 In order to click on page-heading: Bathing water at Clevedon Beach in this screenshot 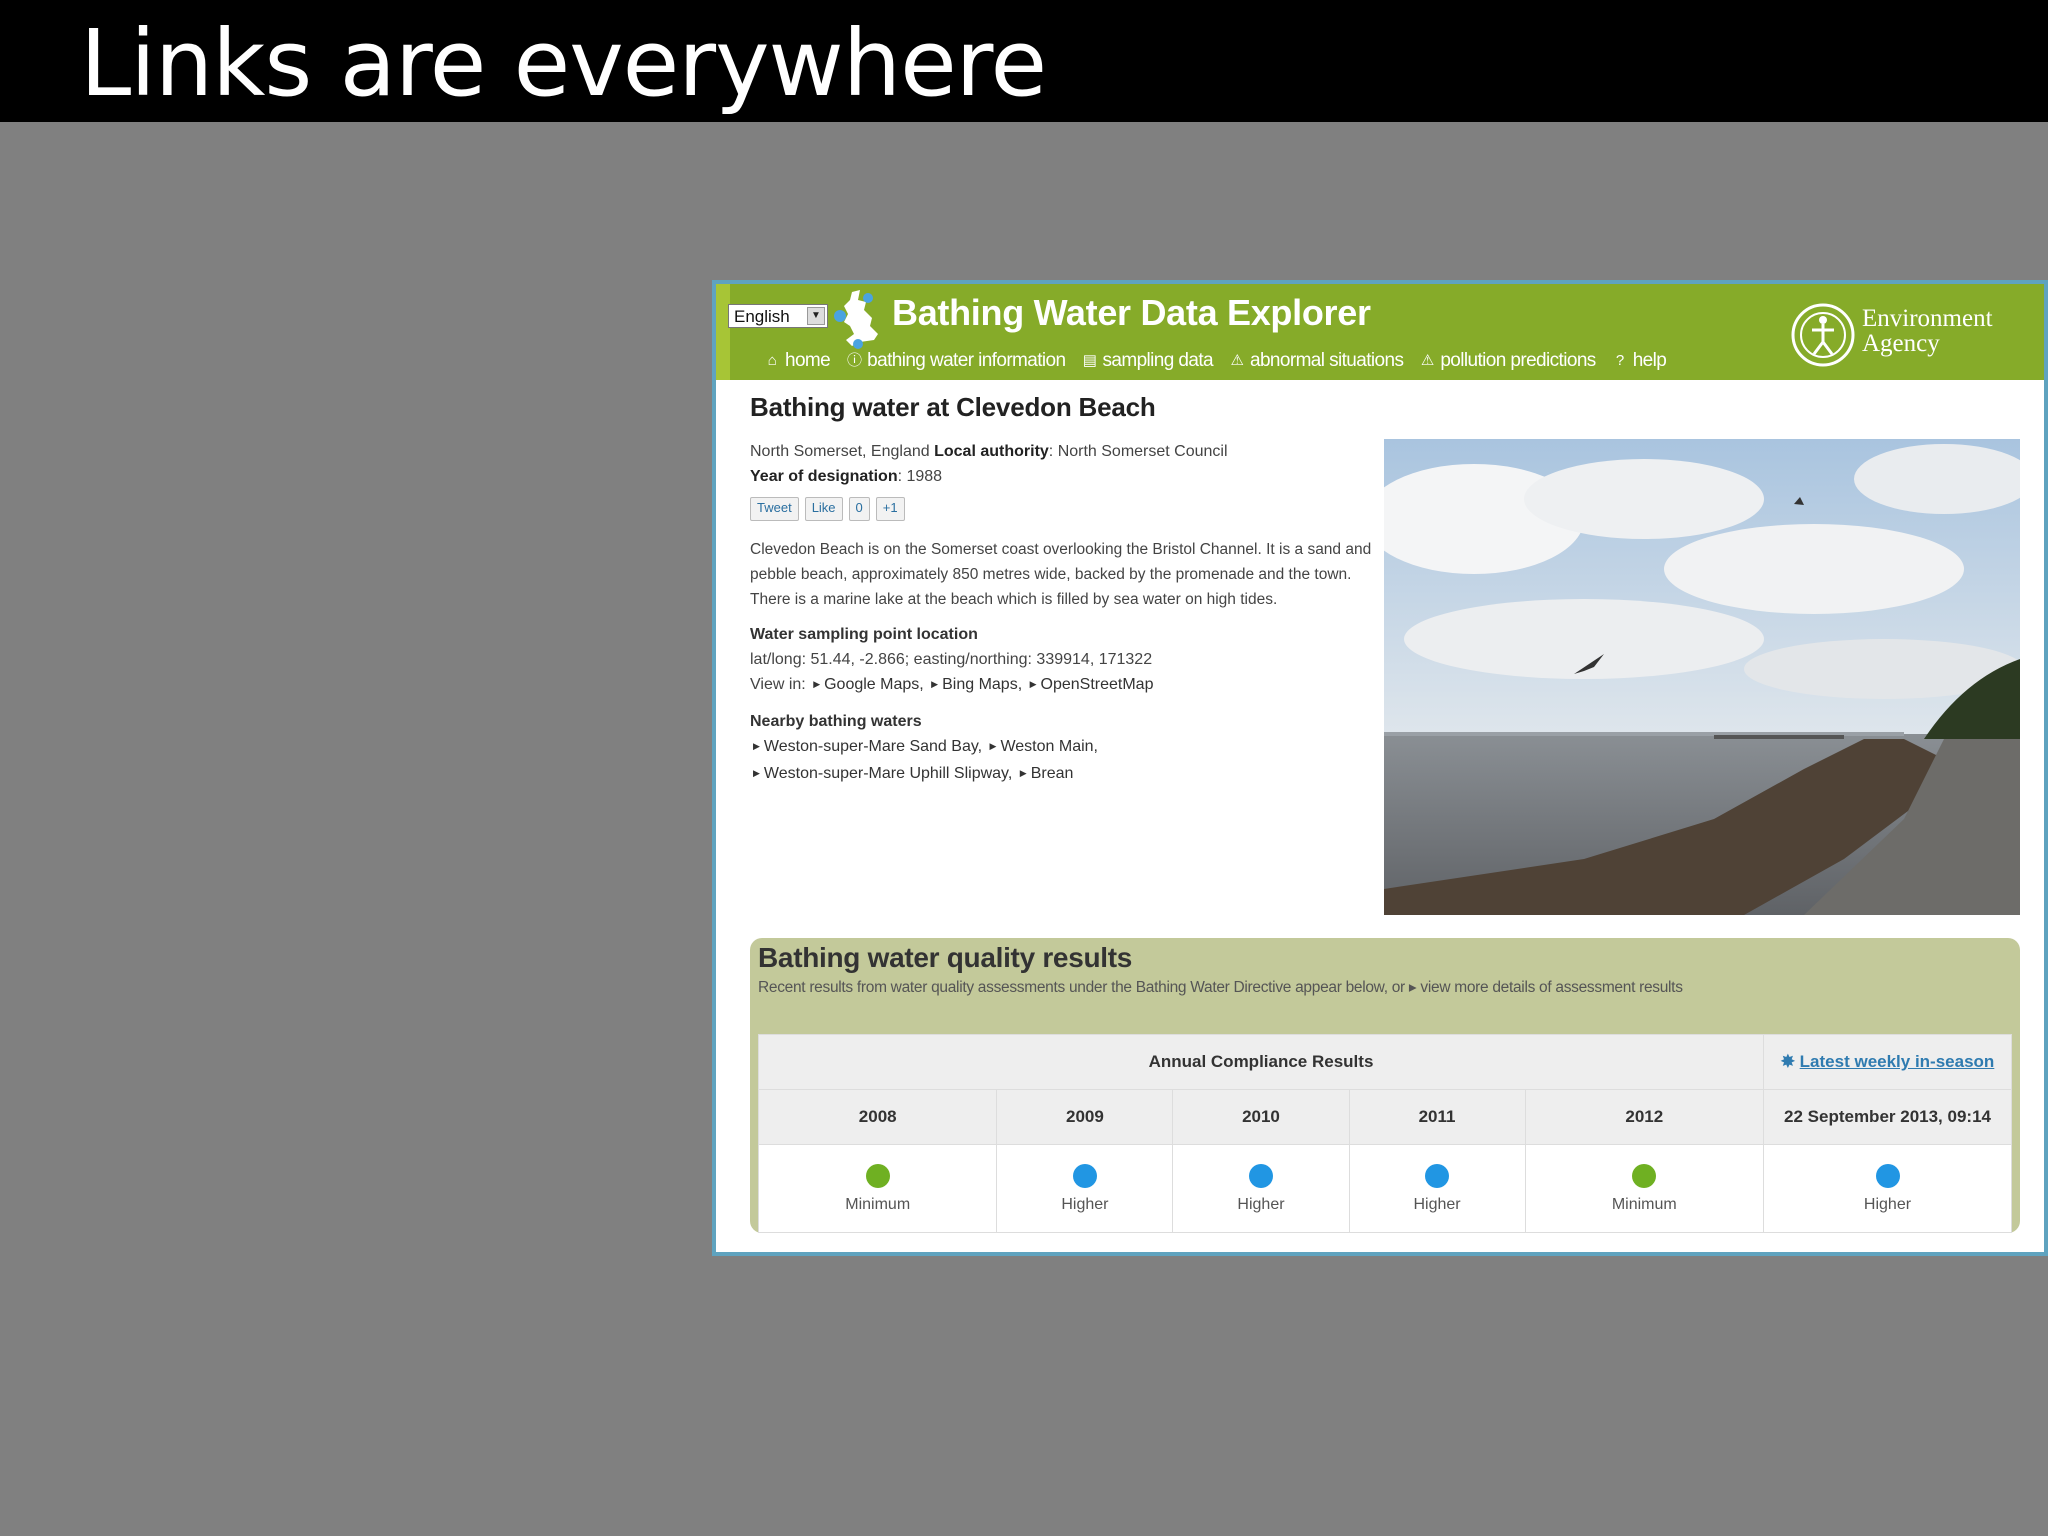, I will do `click(953, 407)`.